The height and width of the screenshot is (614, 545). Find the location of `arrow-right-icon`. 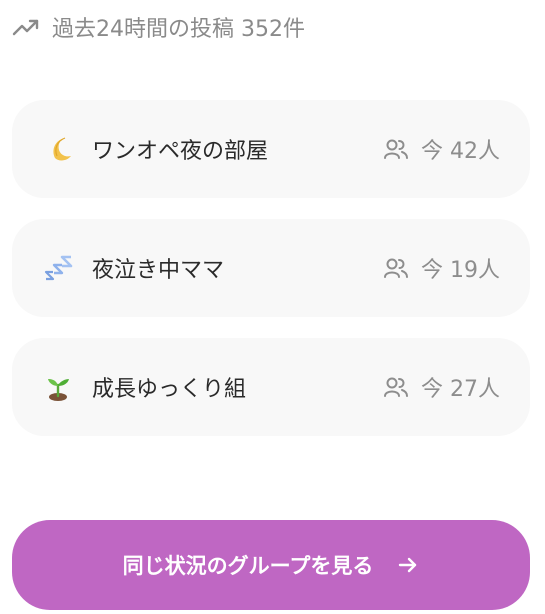

arrow-right-icon is located at coordinates (408, 565).